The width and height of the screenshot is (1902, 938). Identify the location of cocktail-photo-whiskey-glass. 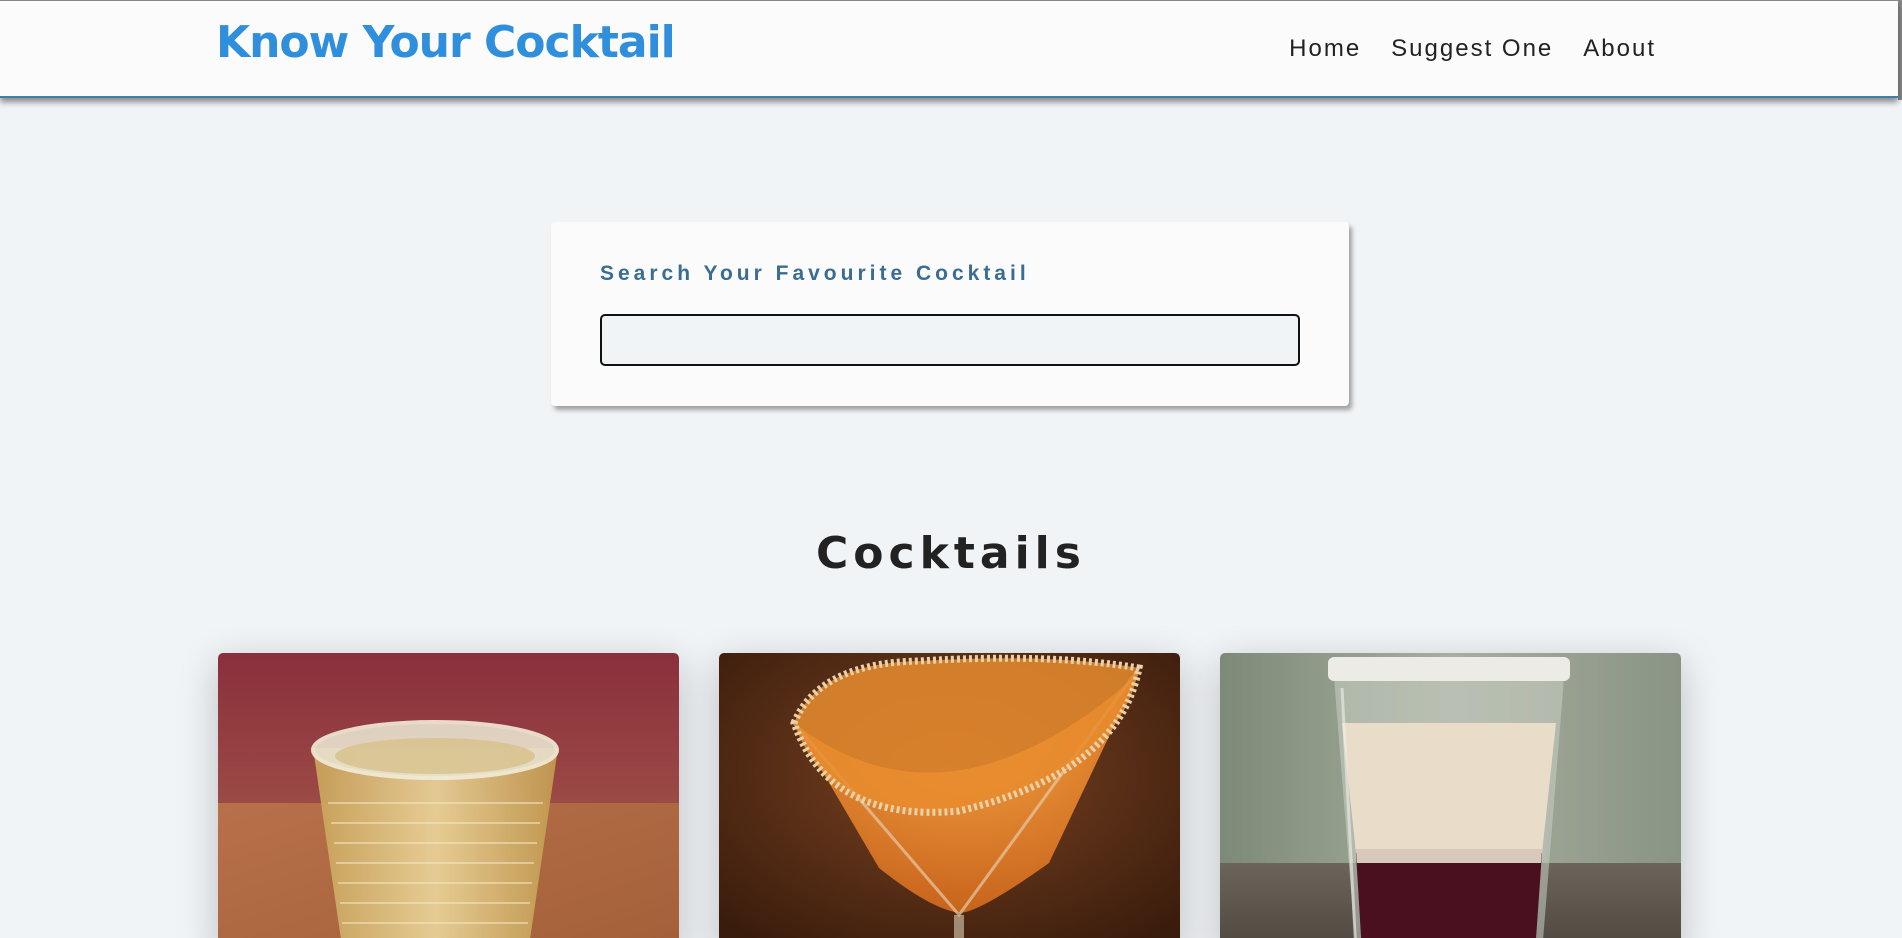
(448, 795).